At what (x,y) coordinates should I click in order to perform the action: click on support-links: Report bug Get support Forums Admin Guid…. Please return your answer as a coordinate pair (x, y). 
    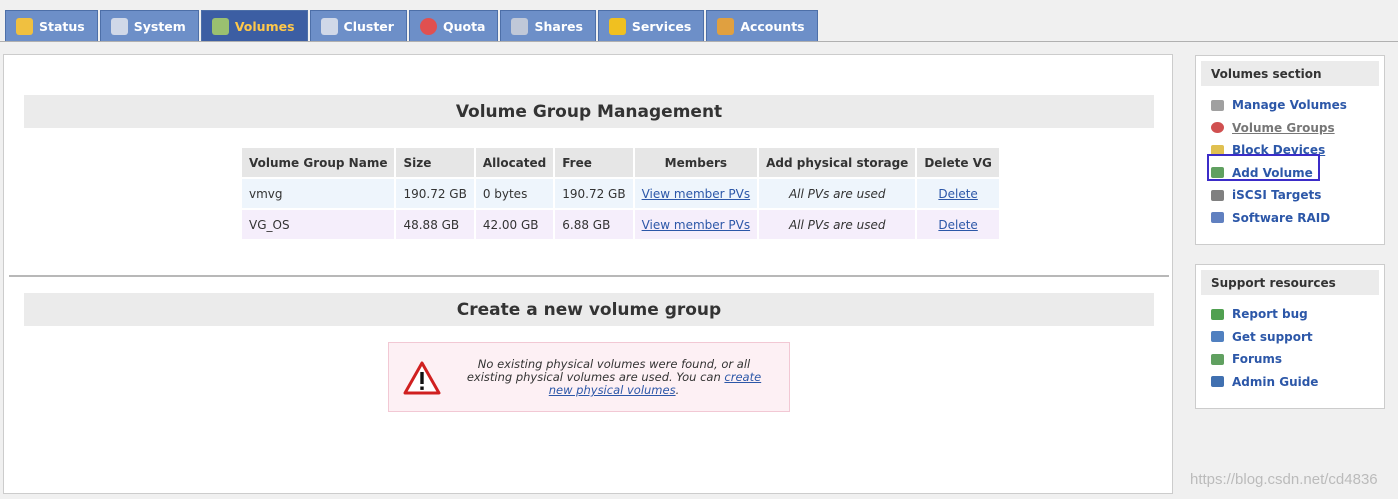
    Looking at the image, I should click on (1290, 344).